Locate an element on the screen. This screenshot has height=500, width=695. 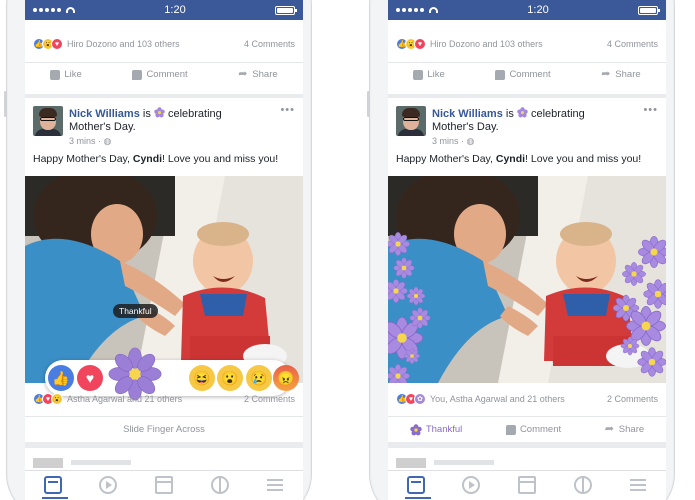
comment-label: Comment is located at coordinates (167, 74).